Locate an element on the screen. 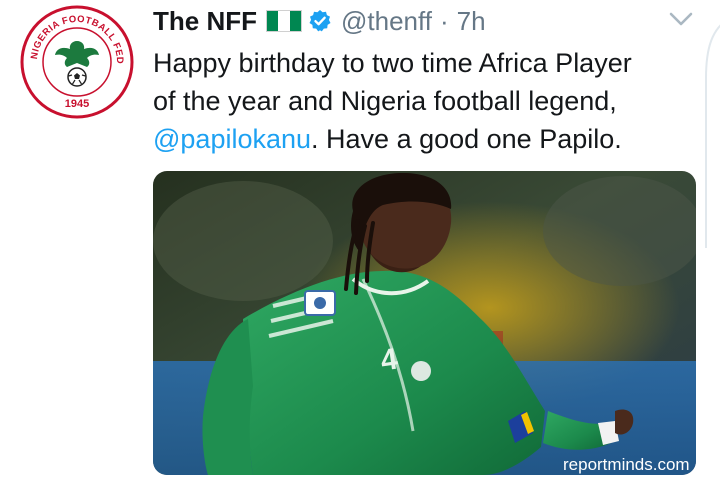 This screenshot has width=720, height=498. tweet-line-3: @papilokanu. Have a good one Papilo. is located at coordinates (433, 139).